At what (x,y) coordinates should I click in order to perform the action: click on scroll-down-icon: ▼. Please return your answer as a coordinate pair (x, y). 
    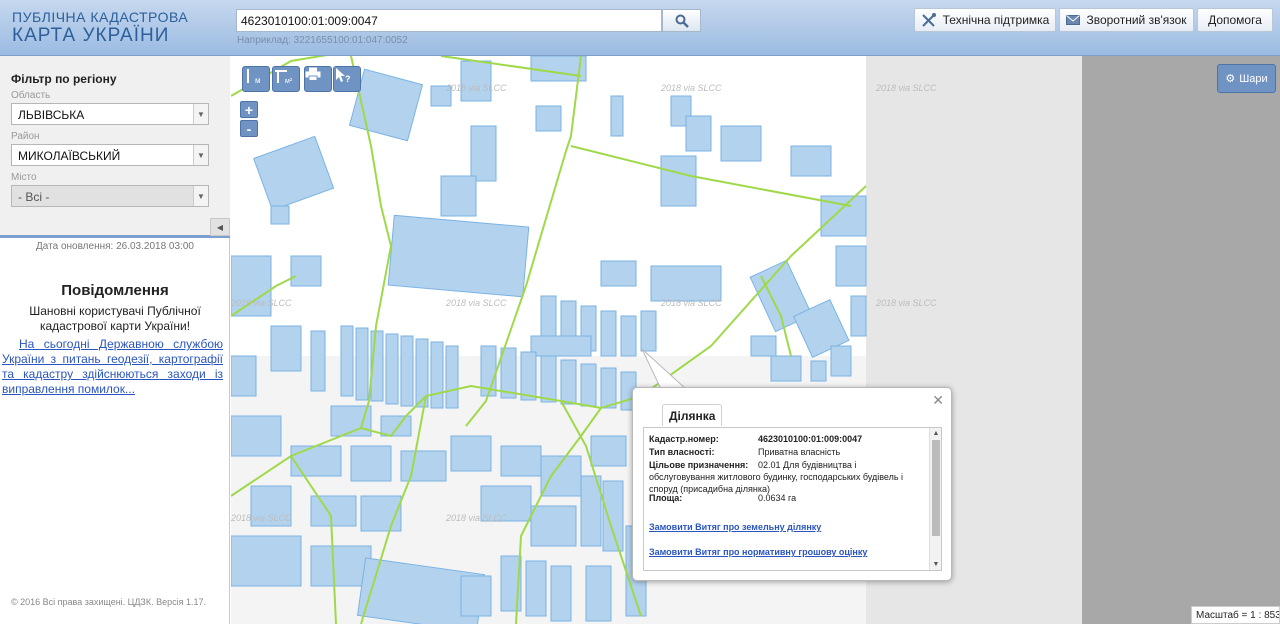
    Looking at the image, I should click on (935, 564).